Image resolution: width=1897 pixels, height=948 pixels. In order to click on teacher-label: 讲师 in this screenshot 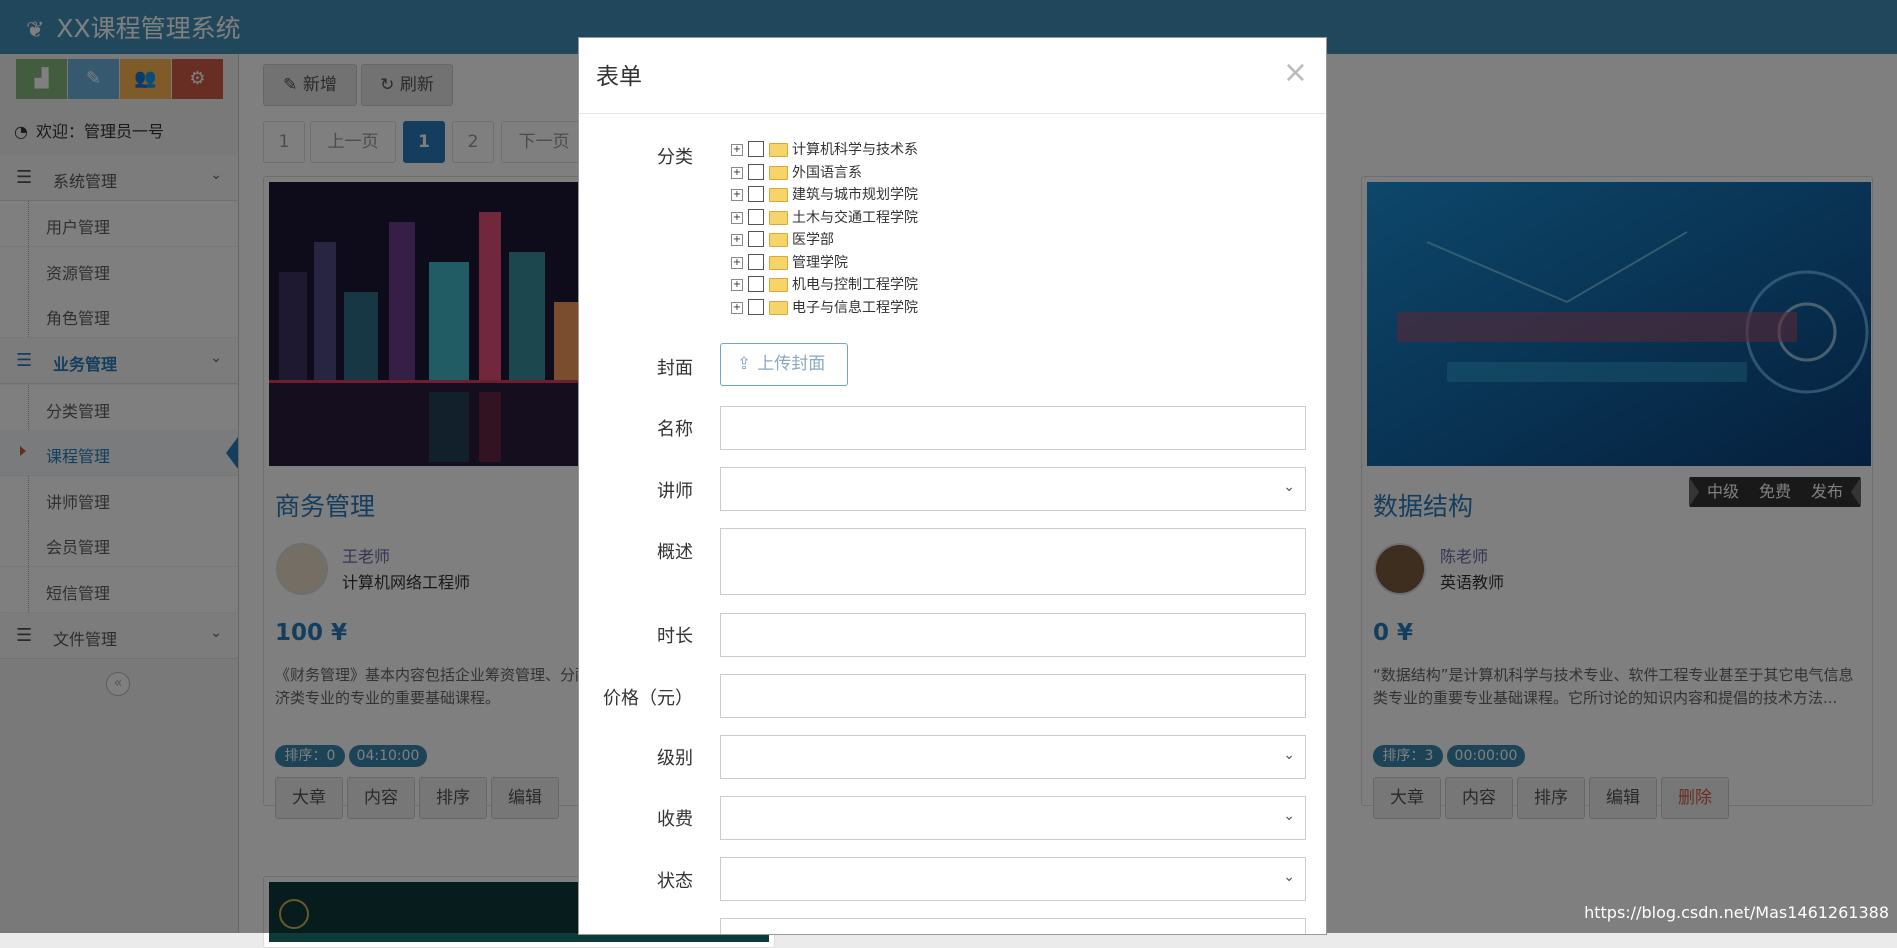, I will do `click(675, 491)`.